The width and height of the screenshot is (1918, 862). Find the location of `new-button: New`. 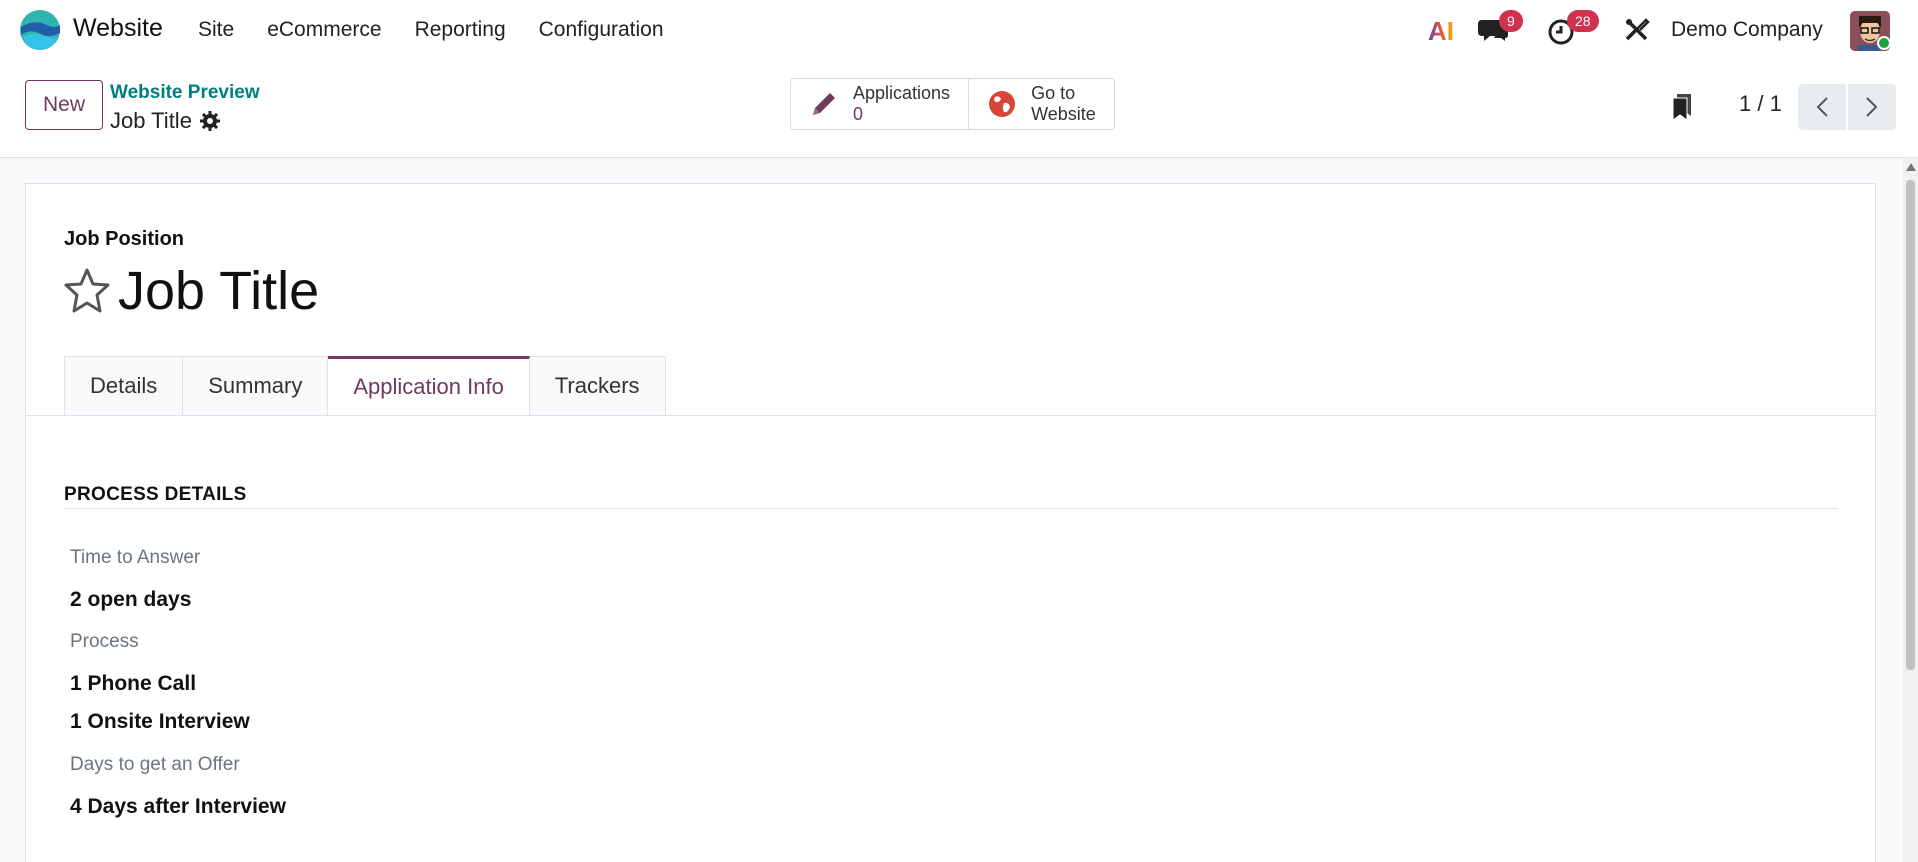

new-button: New is located at coordinates (64, 105).